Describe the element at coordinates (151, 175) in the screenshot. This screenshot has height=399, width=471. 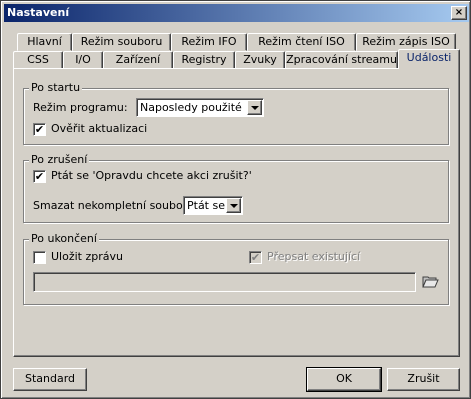
I see `ask-confirm-cancel-label: Ptát se 'Opravdu chcete akci zrušit?'` at that location.